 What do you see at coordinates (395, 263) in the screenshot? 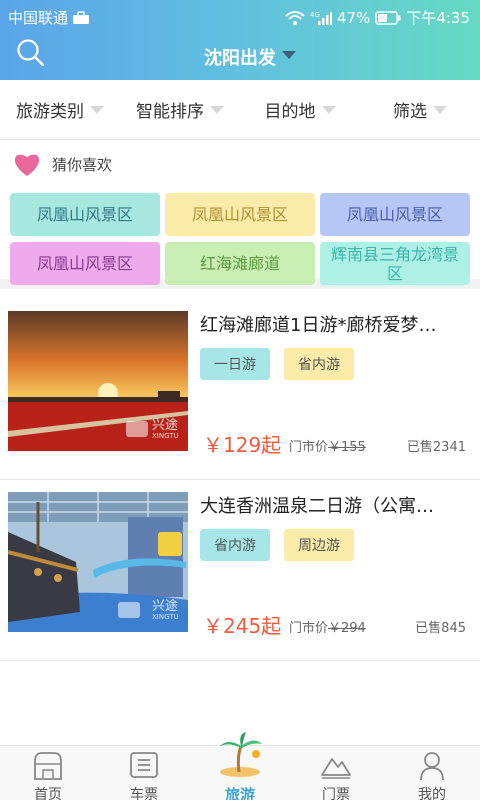
I see `guess-tag: 辉南县三角龙湾景区` at bounding box center [395, 263].